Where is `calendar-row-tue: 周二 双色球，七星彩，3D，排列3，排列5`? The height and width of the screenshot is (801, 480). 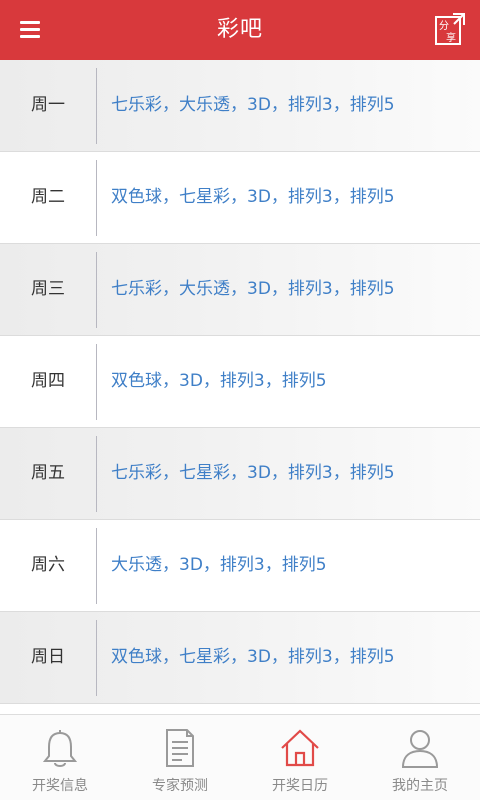 calendar-row-tue: 周二 双色球，七星彩，3D，排列3，排列5 is located at coordinates (240, 198).